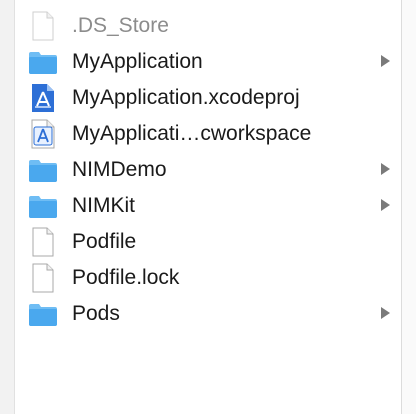  Describe the element at coordinates (137, 61) in the screenshot. I see `file-name: MyApplication` at that location.